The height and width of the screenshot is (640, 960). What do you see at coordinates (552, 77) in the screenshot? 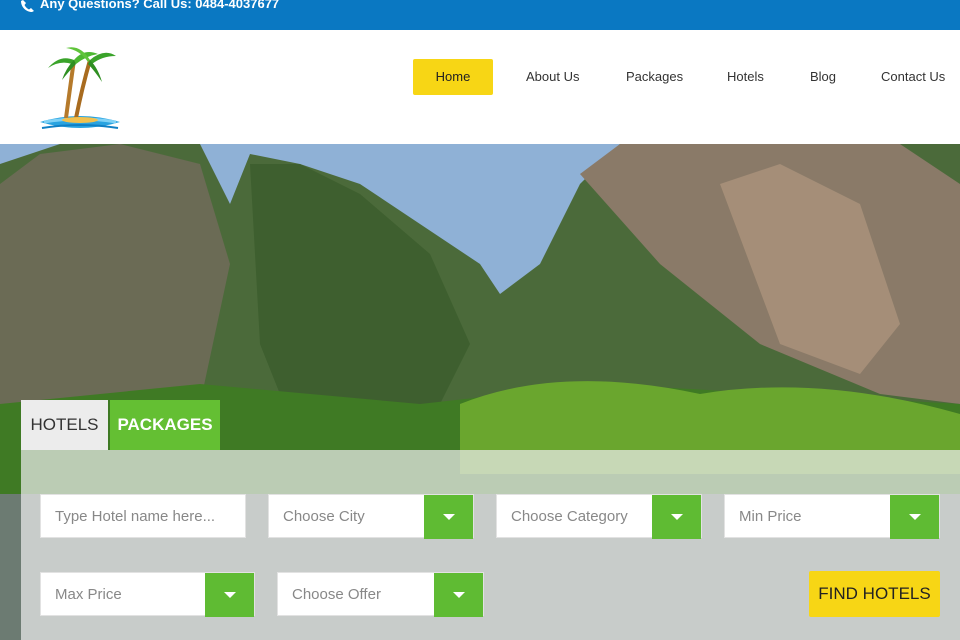
I see `nav-about-us: About Us` at bounding box center [552, 77].